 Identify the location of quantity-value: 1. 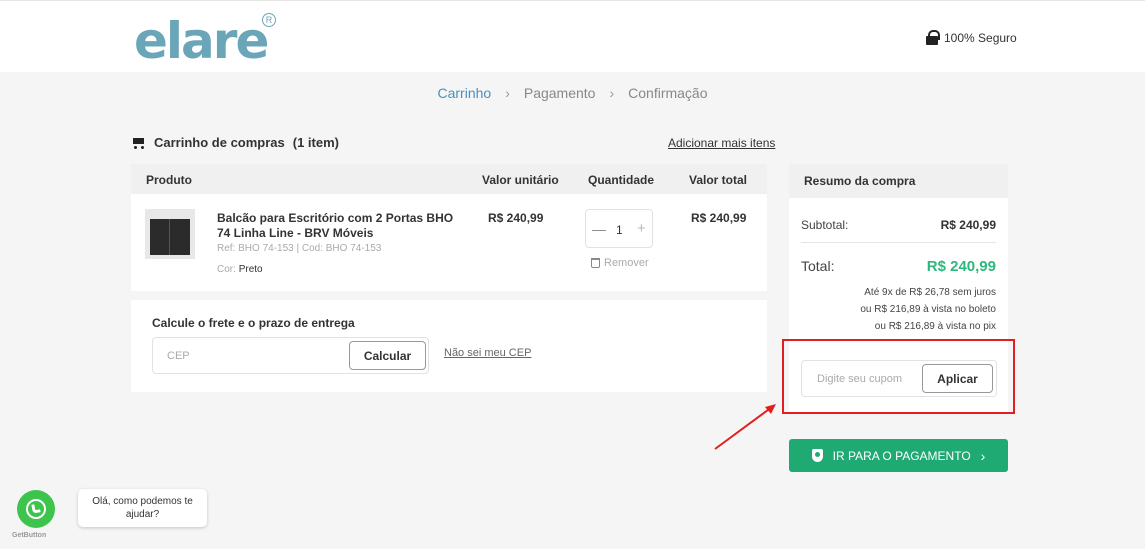
(619, 230).